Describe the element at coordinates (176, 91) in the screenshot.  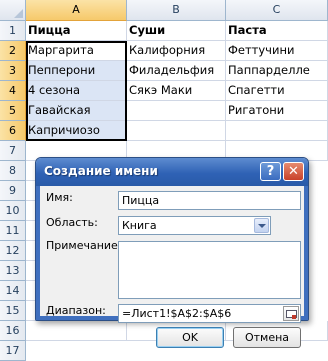
I see `cell-b4: Сякэ Маки` at that location.